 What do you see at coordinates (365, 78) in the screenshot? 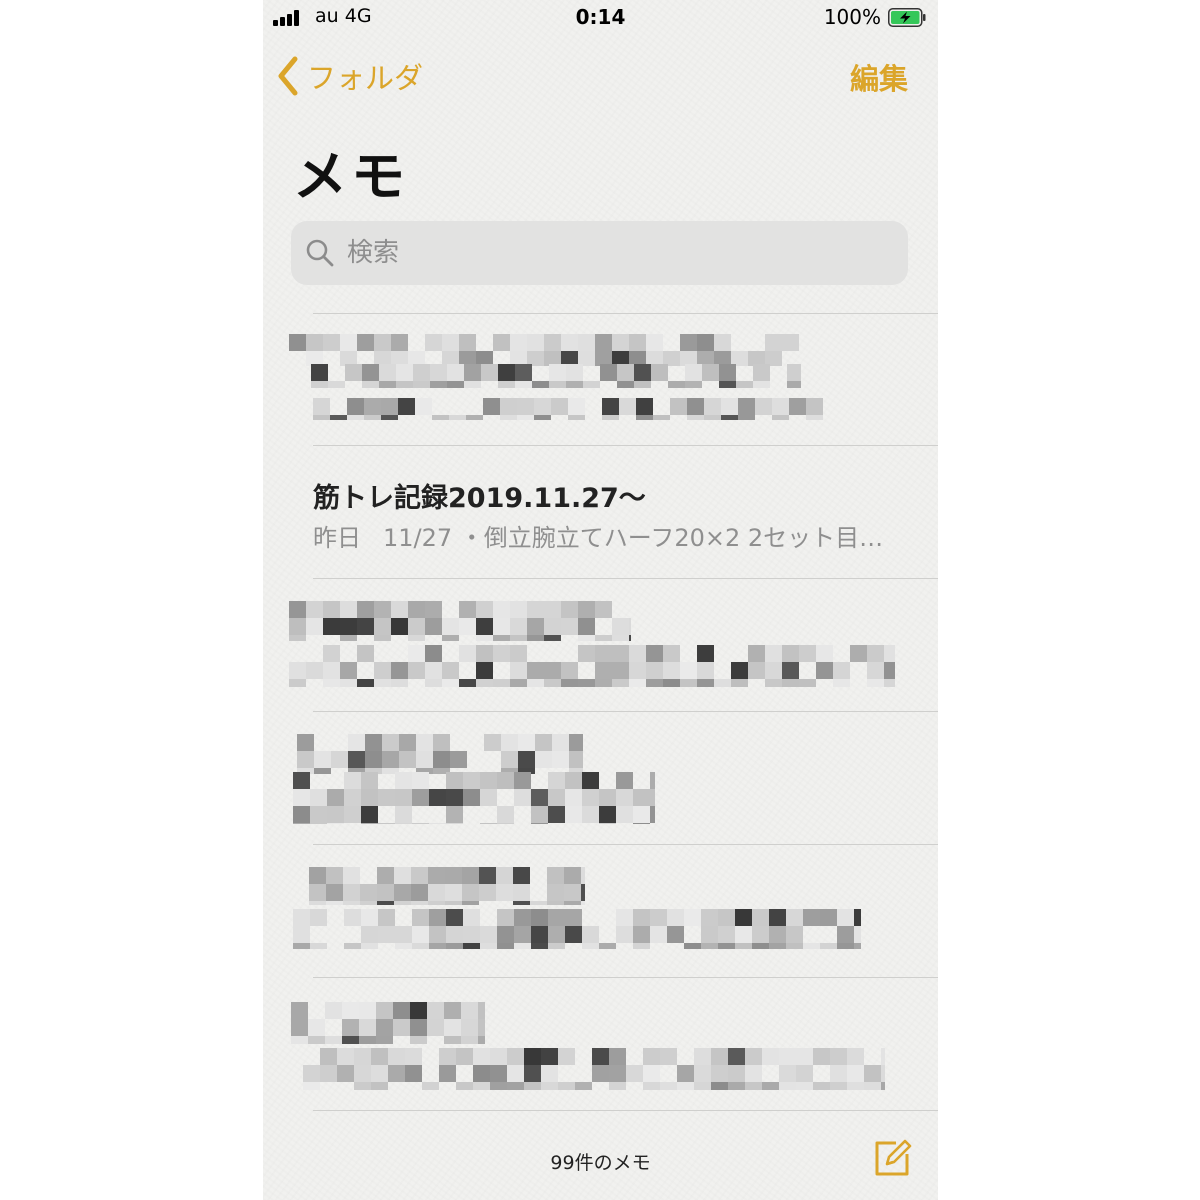
I see `back-button-label: フォルダ` at bounding box center [365, 78].